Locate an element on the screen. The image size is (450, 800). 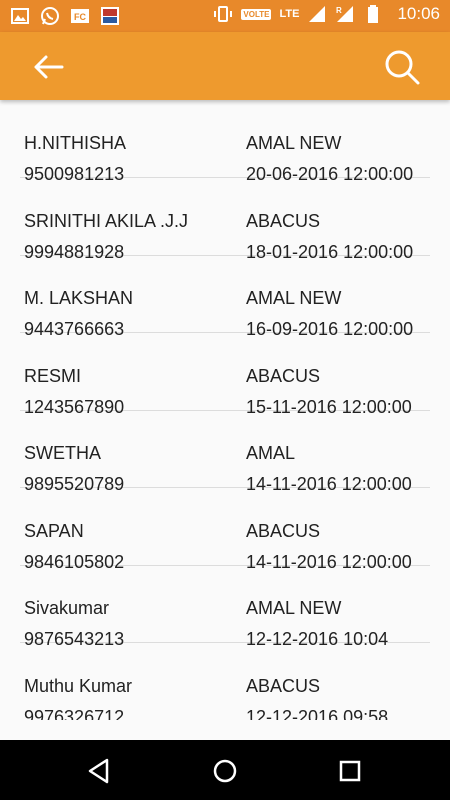
volte-badge: VOLTE is located at coordinates (256, 14).